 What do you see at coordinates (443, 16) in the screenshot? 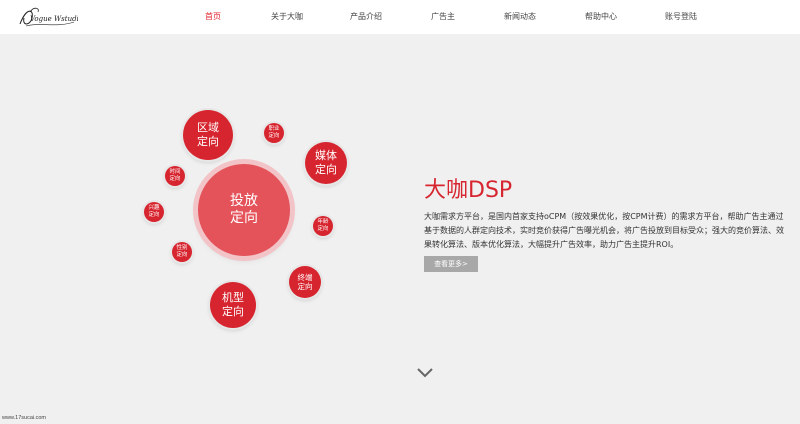
I see `nav-item-advertisers: 广告主` at bounding box center [443, 16].